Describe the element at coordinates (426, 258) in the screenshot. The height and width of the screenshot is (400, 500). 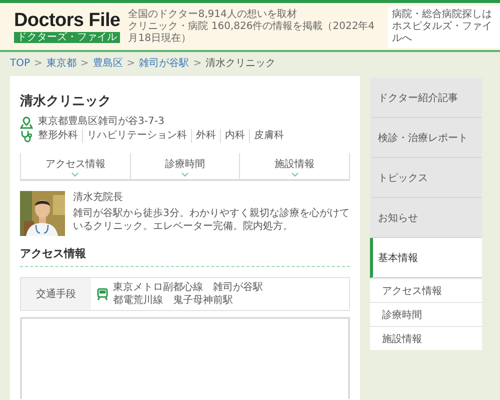
I see `sidebar-item: 基本情報` at that location.